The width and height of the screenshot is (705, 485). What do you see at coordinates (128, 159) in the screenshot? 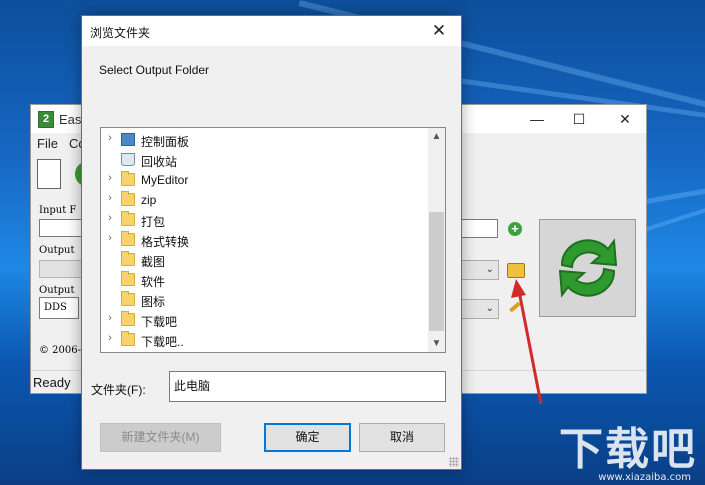
I see `recycle-bin-icon` at bounding box center [128, 159].